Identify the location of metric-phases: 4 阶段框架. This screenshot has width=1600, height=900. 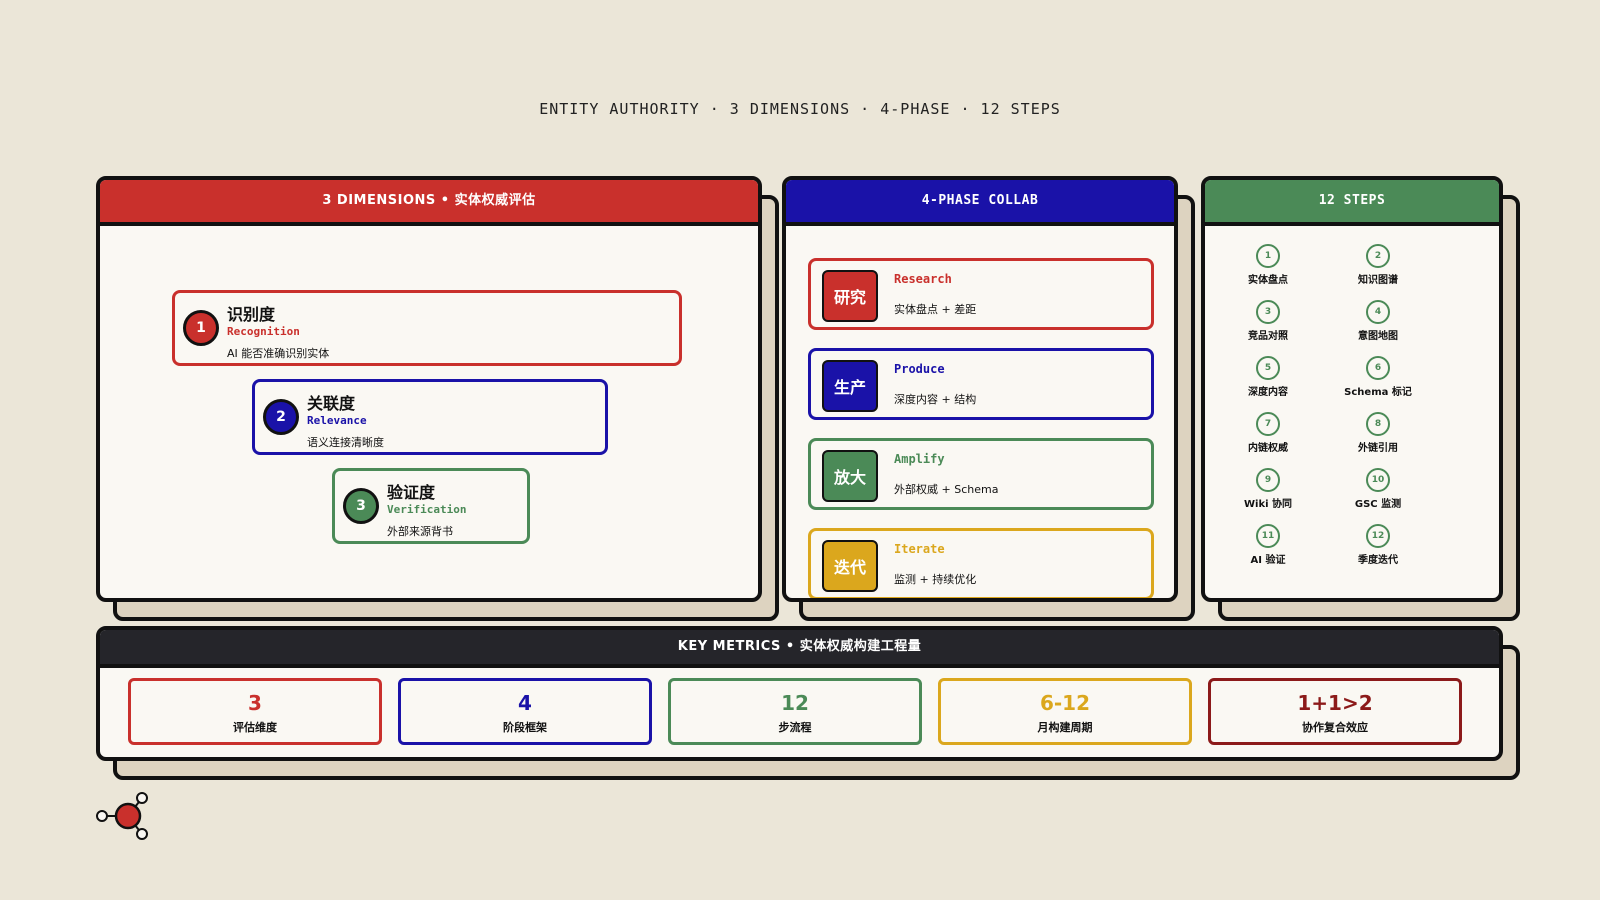
(525, 711).